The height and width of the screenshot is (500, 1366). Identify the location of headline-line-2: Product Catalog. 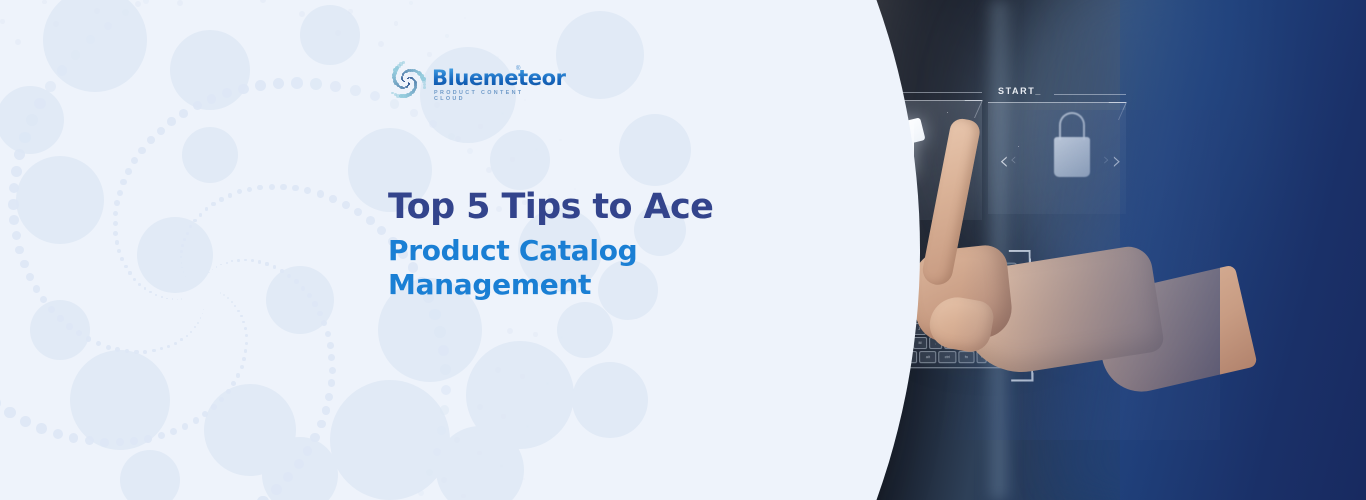
(513, 251).